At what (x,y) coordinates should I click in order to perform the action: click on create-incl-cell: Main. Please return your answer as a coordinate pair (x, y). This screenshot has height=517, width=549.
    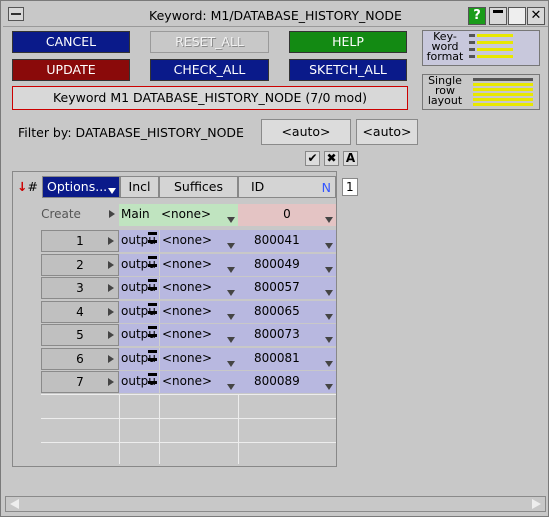
    Looking at the image, I should click on (139, 215).